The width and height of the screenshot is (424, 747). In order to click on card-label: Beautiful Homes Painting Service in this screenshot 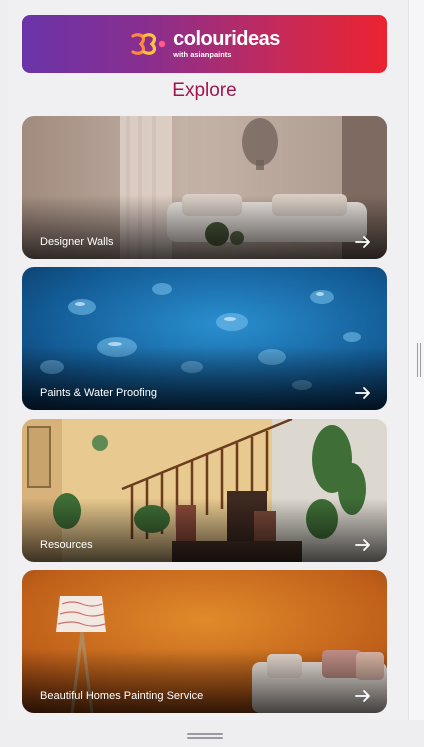, I will do `click(122, 696)`.